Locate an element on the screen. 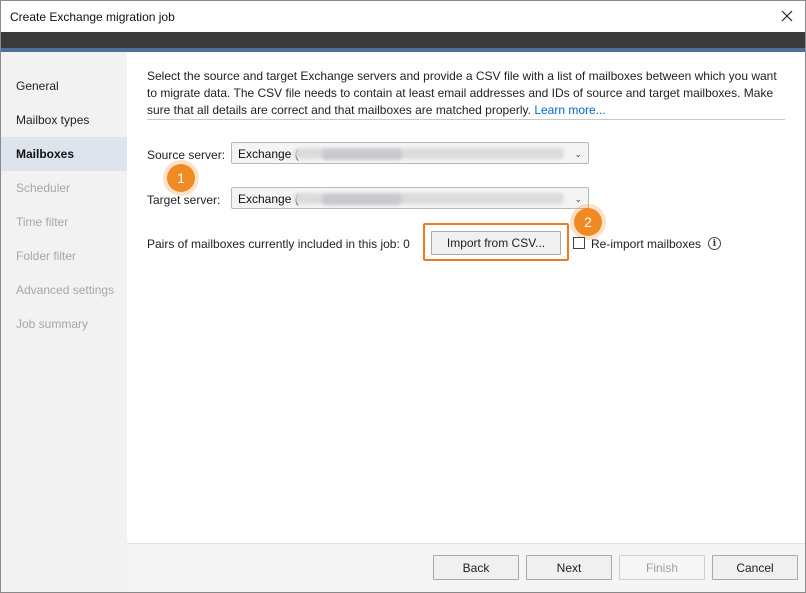  sidebar-item-time-filter: Time filter is located at coordinates (42, 222).